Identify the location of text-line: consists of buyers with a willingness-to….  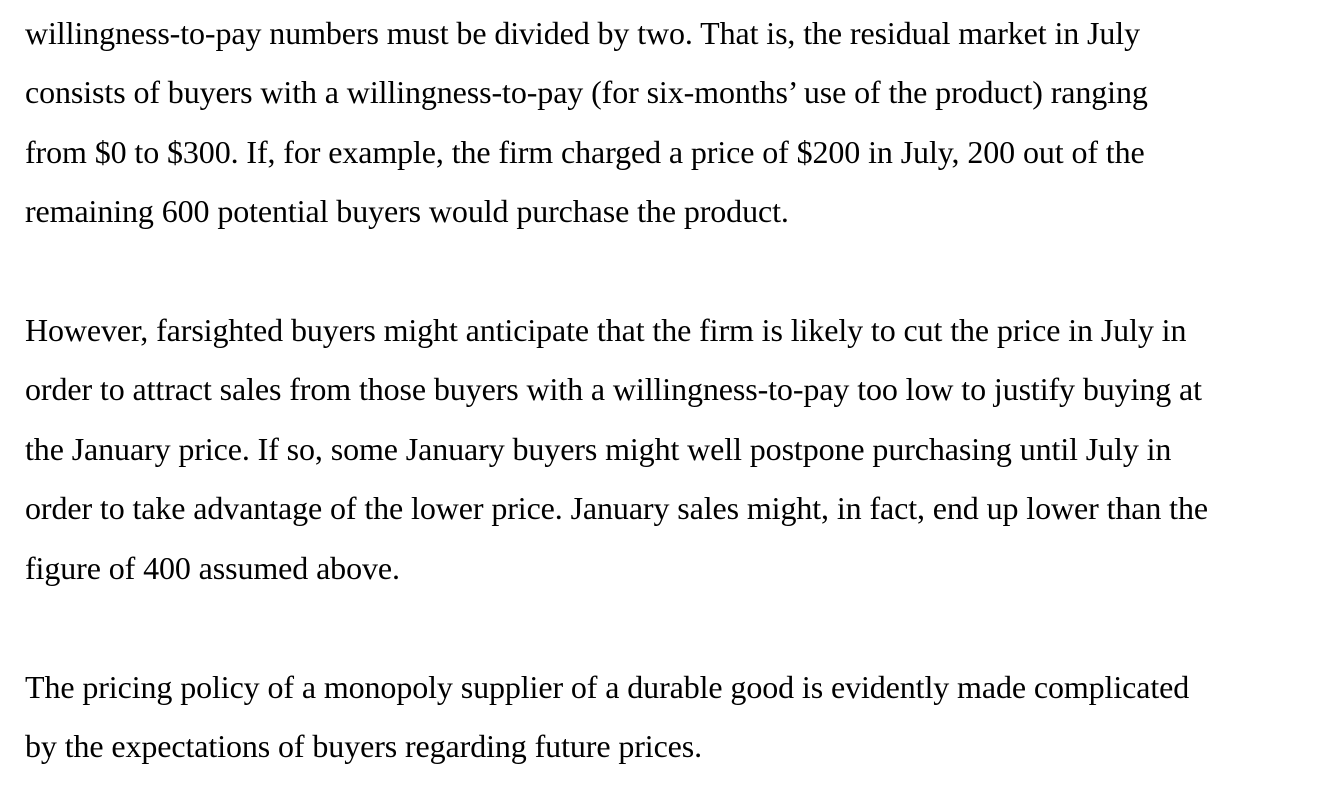
(586, 92).